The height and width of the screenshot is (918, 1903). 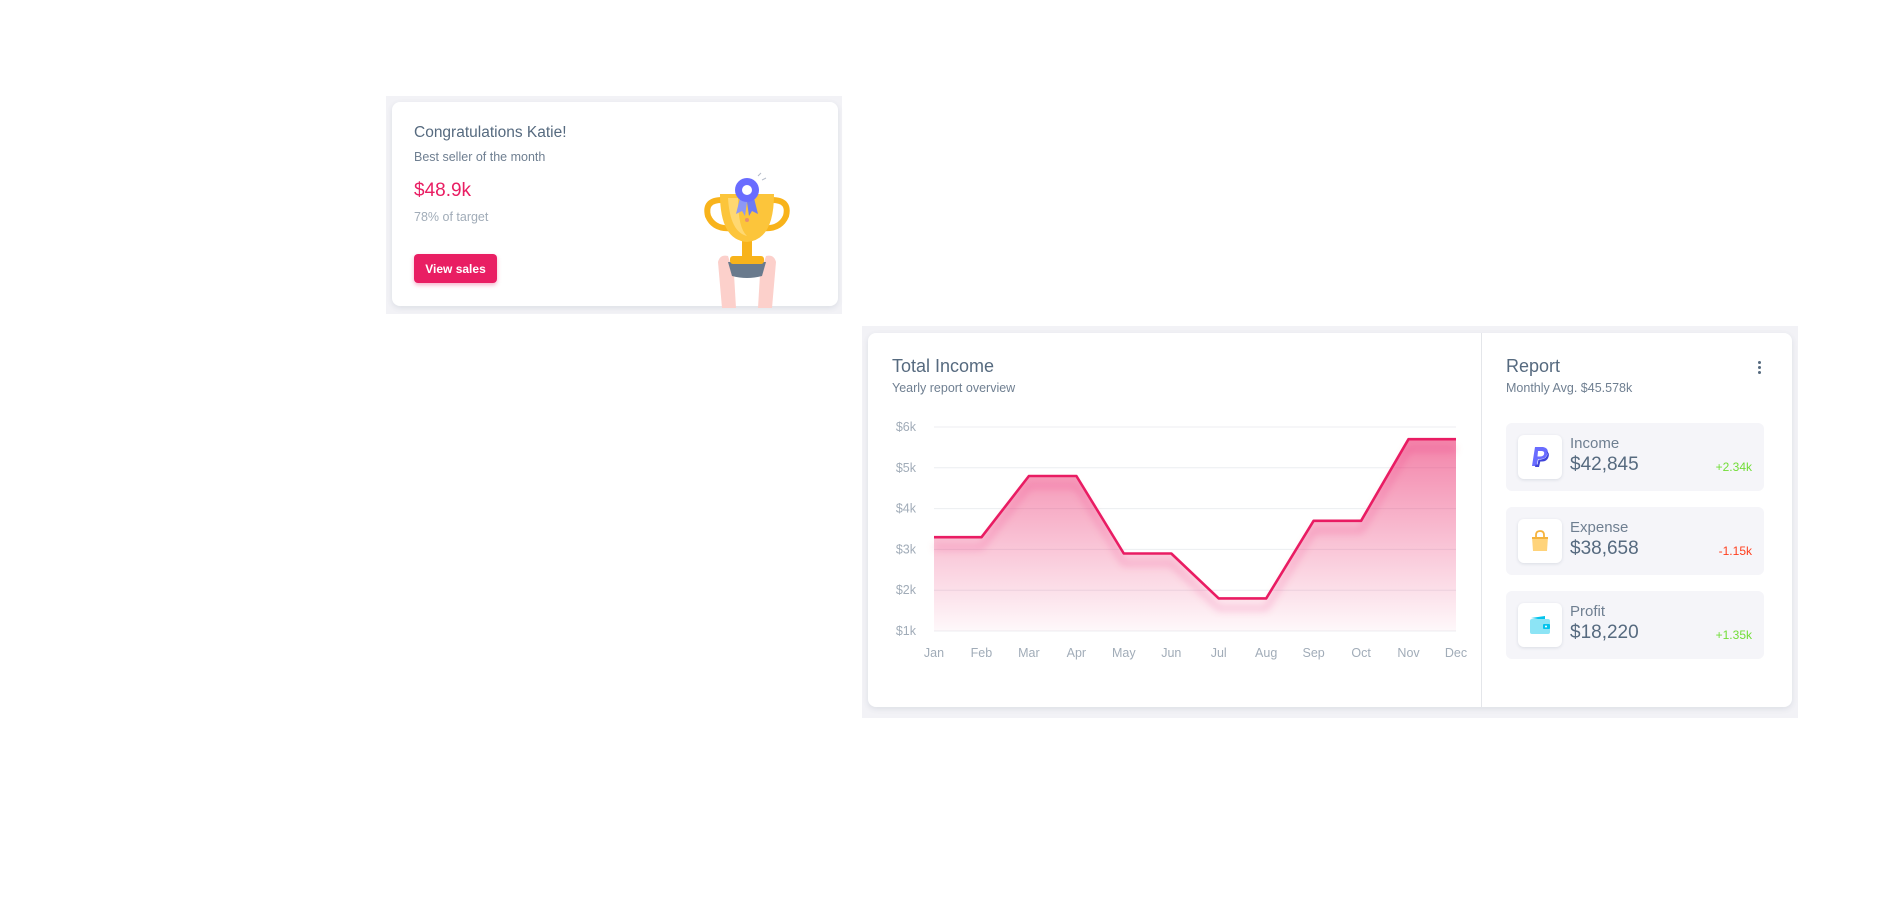 I want to click on x-tick-label: Jun, so click(x=1171, y=653).